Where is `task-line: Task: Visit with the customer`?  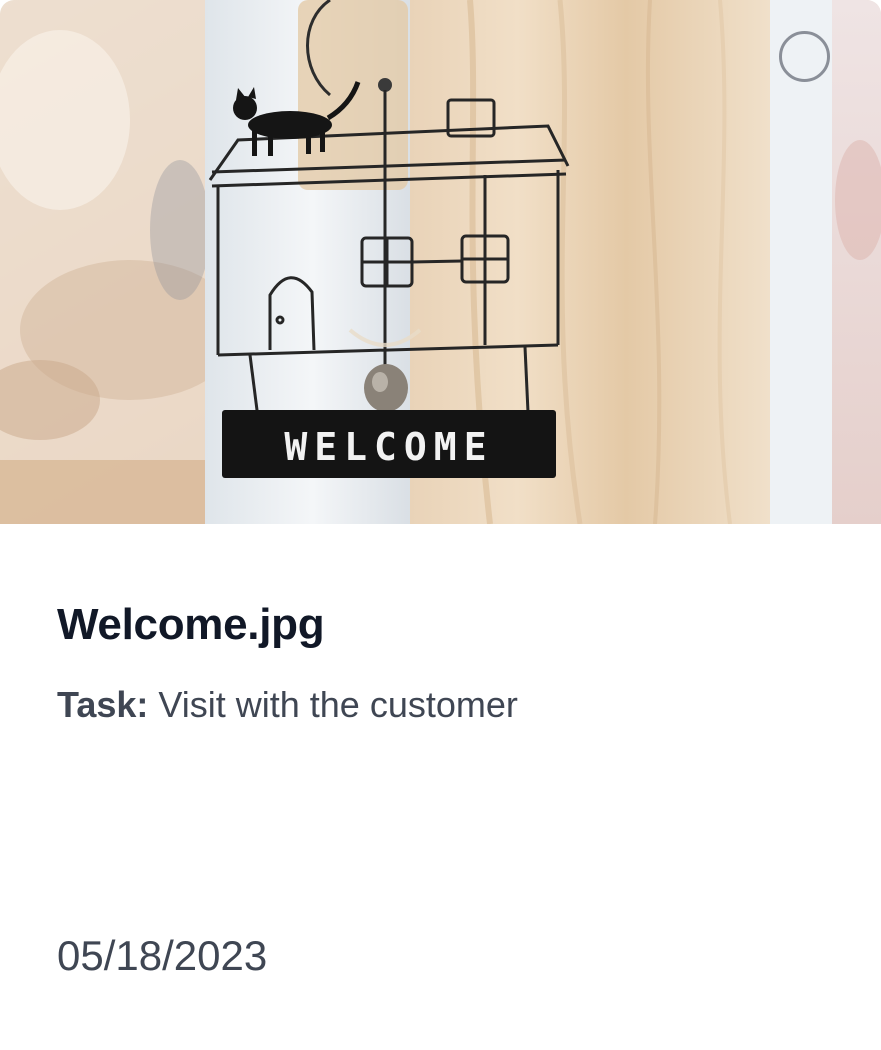
task-line: Task: Visit with the customer is located at coordinates (287, 705).